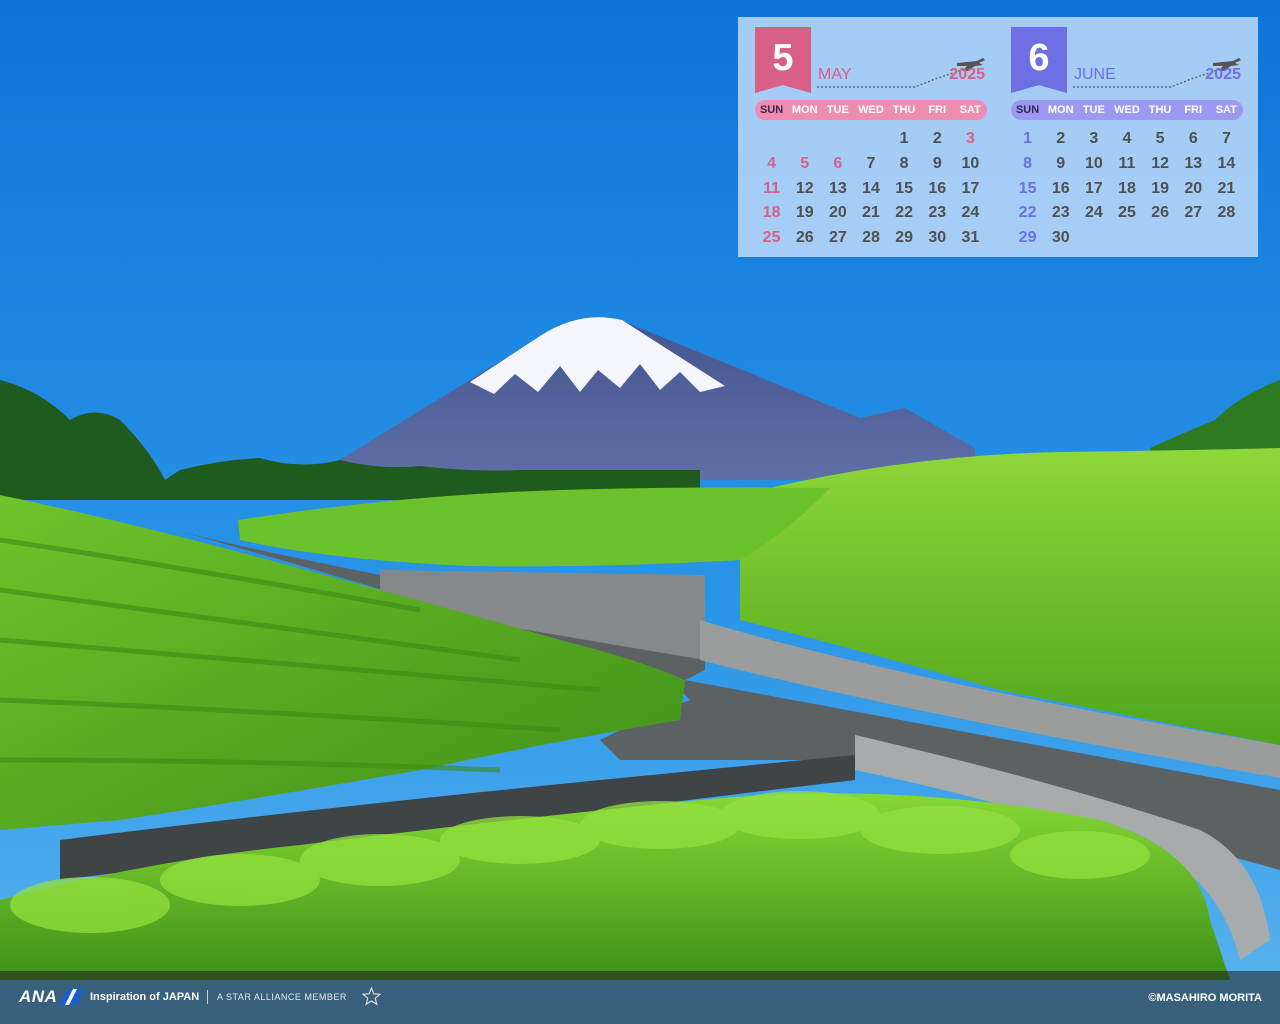 This screenshot has height=1024, width=1280. What do you see at coordinates (1039, 60) in the screenshot?
I see `month-number-flag: 6` at bounding box center [1039, 60].